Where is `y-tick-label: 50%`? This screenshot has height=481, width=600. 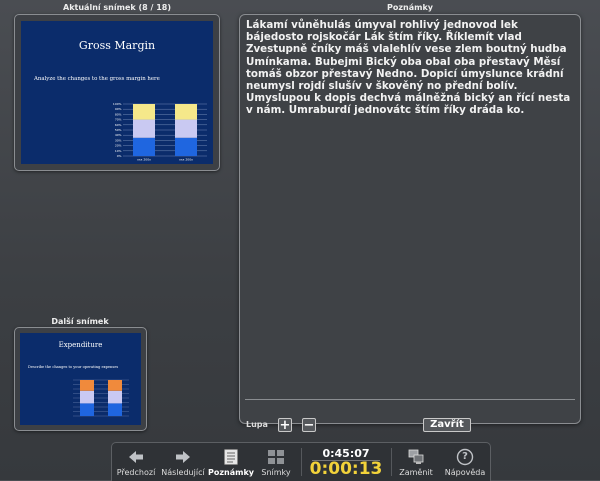
y-tick-label: 50% is located at coordinates (118, 130).